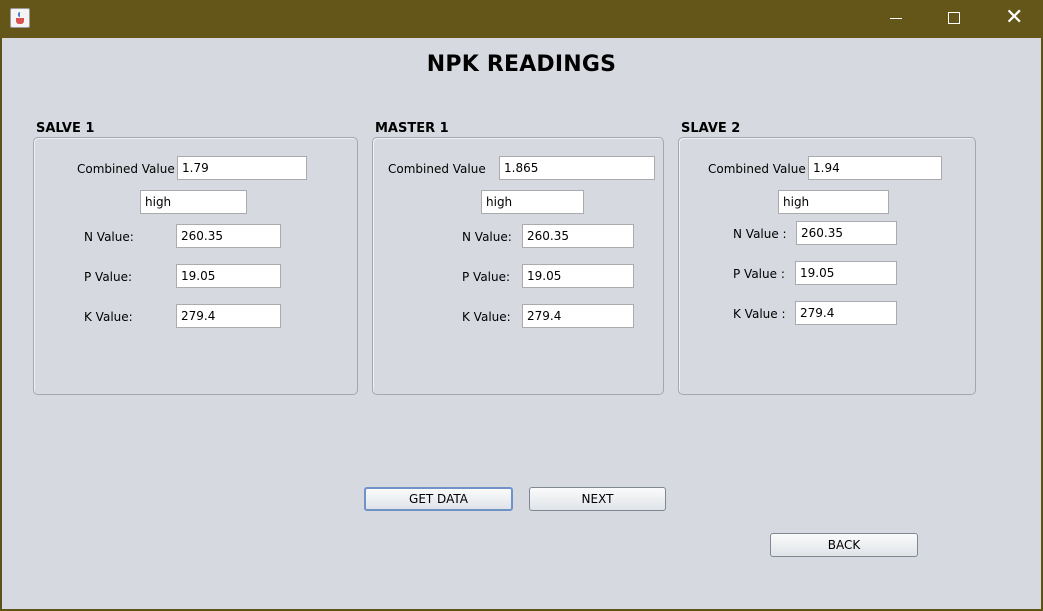 The image size is (1043, 611). Describe the element at coordinates (711, 128) in the screenshot. I see `panel-title-slave-2: SLAVE 2` at that location.